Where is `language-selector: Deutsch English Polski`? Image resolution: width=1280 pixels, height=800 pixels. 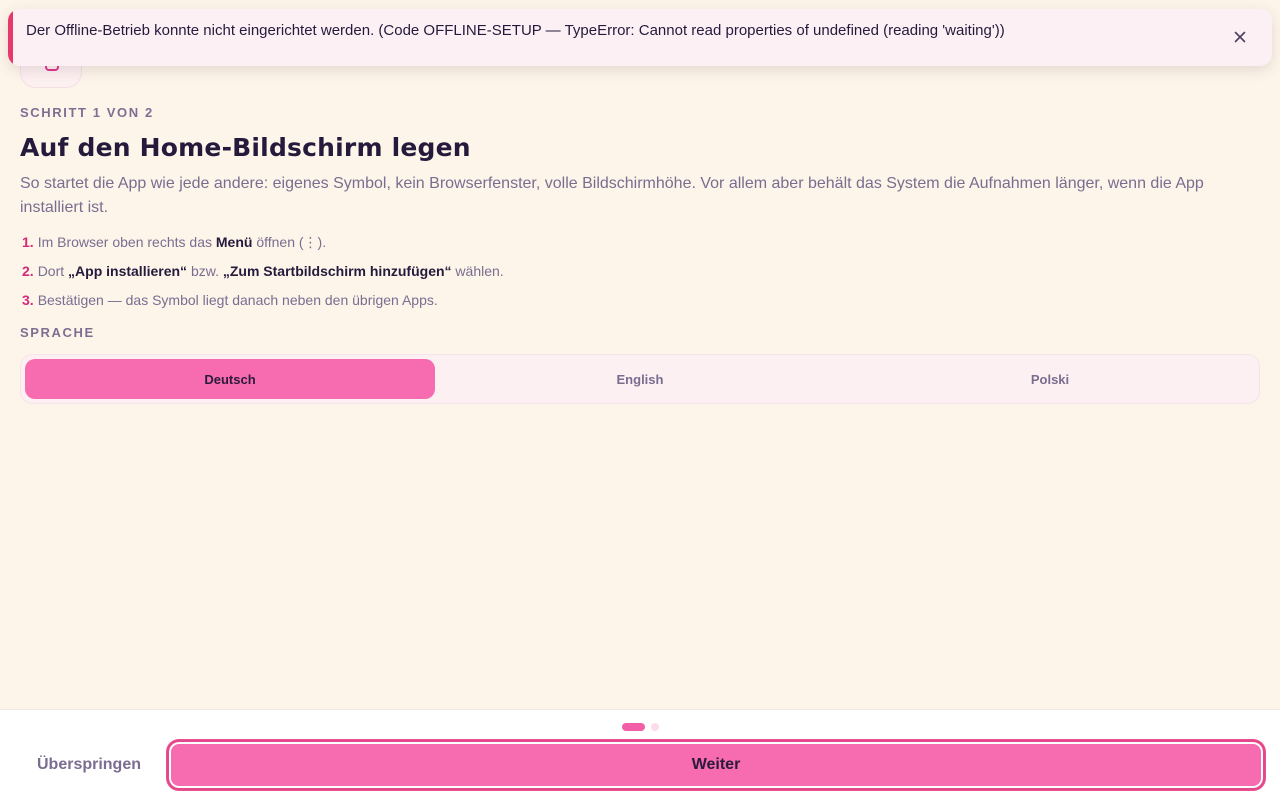
language-selector: Deutsch English Polski is located at coordinates (640, 379).